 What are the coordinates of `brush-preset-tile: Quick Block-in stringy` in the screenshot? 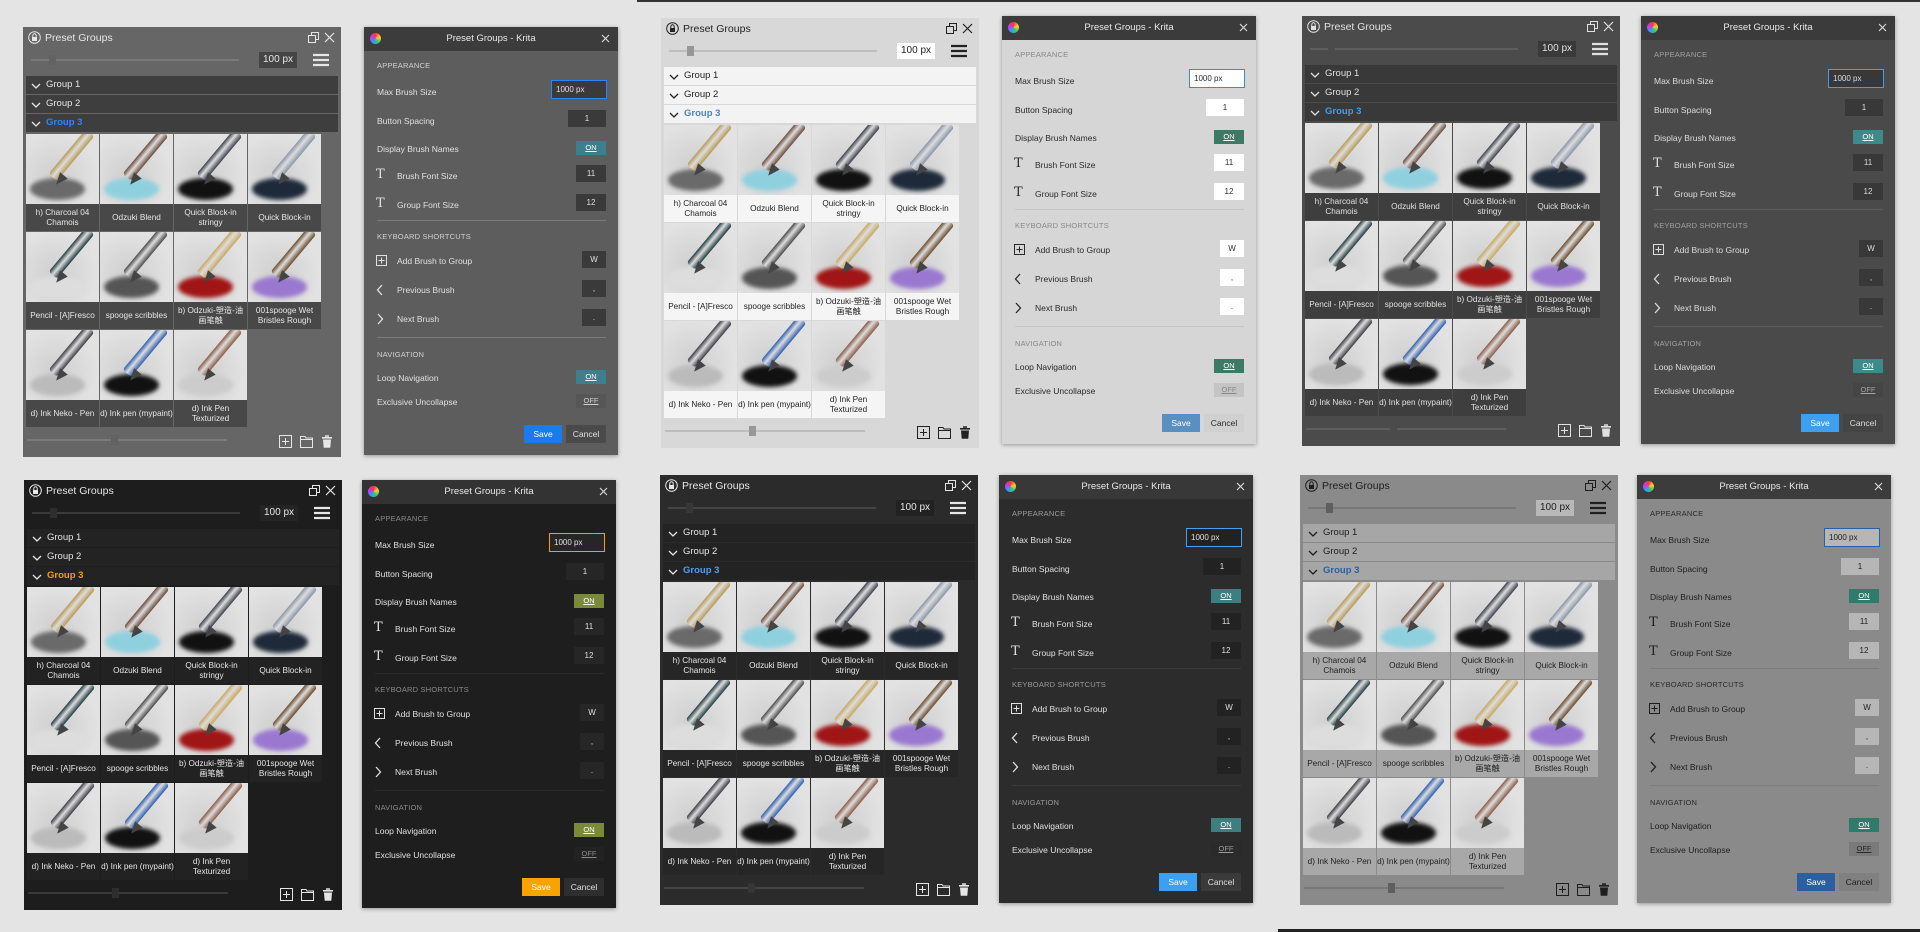 It's located at (211, 635).